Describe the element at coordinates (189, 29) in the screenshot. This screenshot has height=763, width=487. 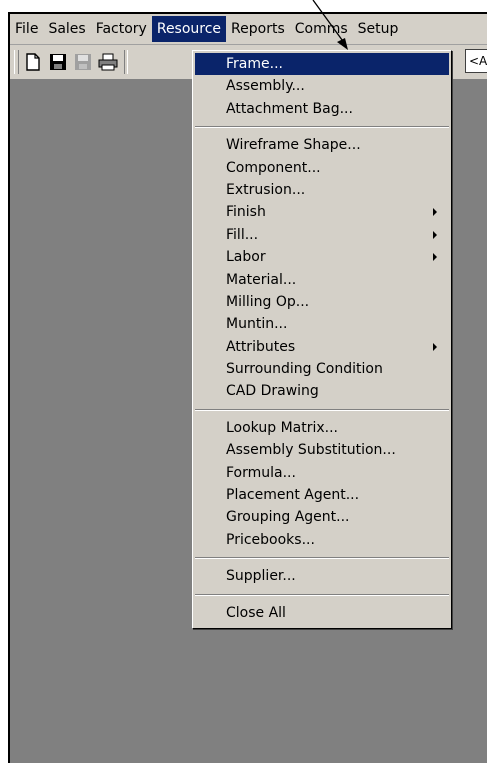
I see `menu-resource: Resource` at that location.